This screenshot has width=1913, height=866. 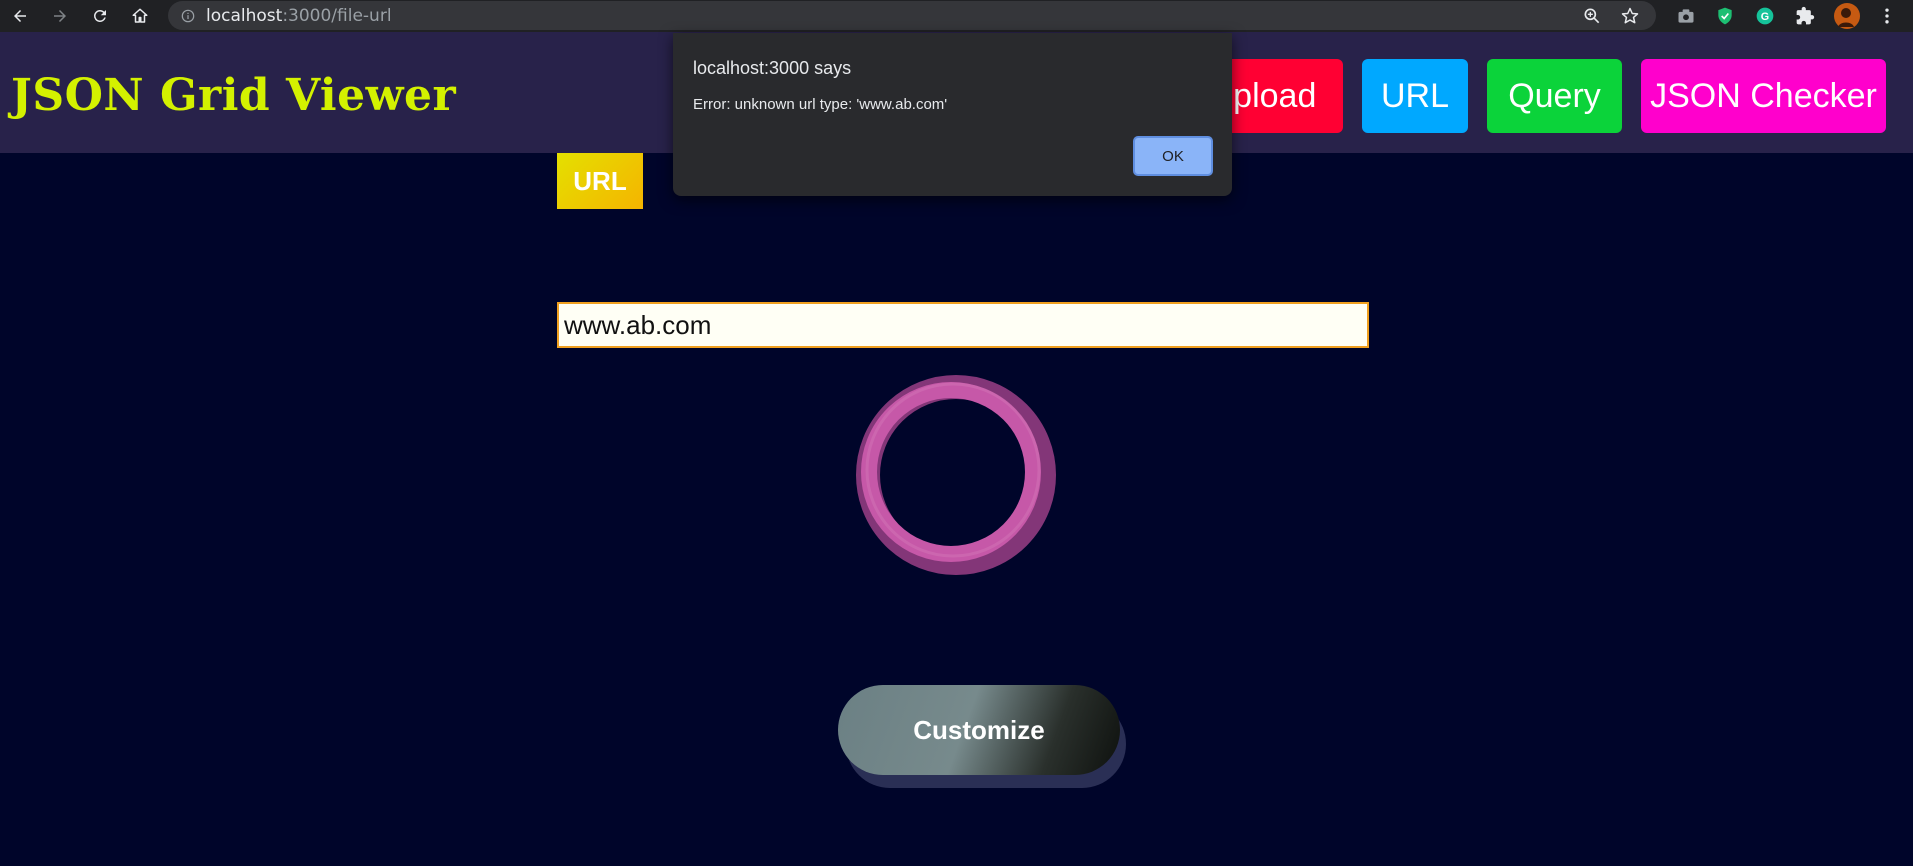 I want to click on browser-toolbar: localhost:3000/file-url G, so click(x=956, y=16).